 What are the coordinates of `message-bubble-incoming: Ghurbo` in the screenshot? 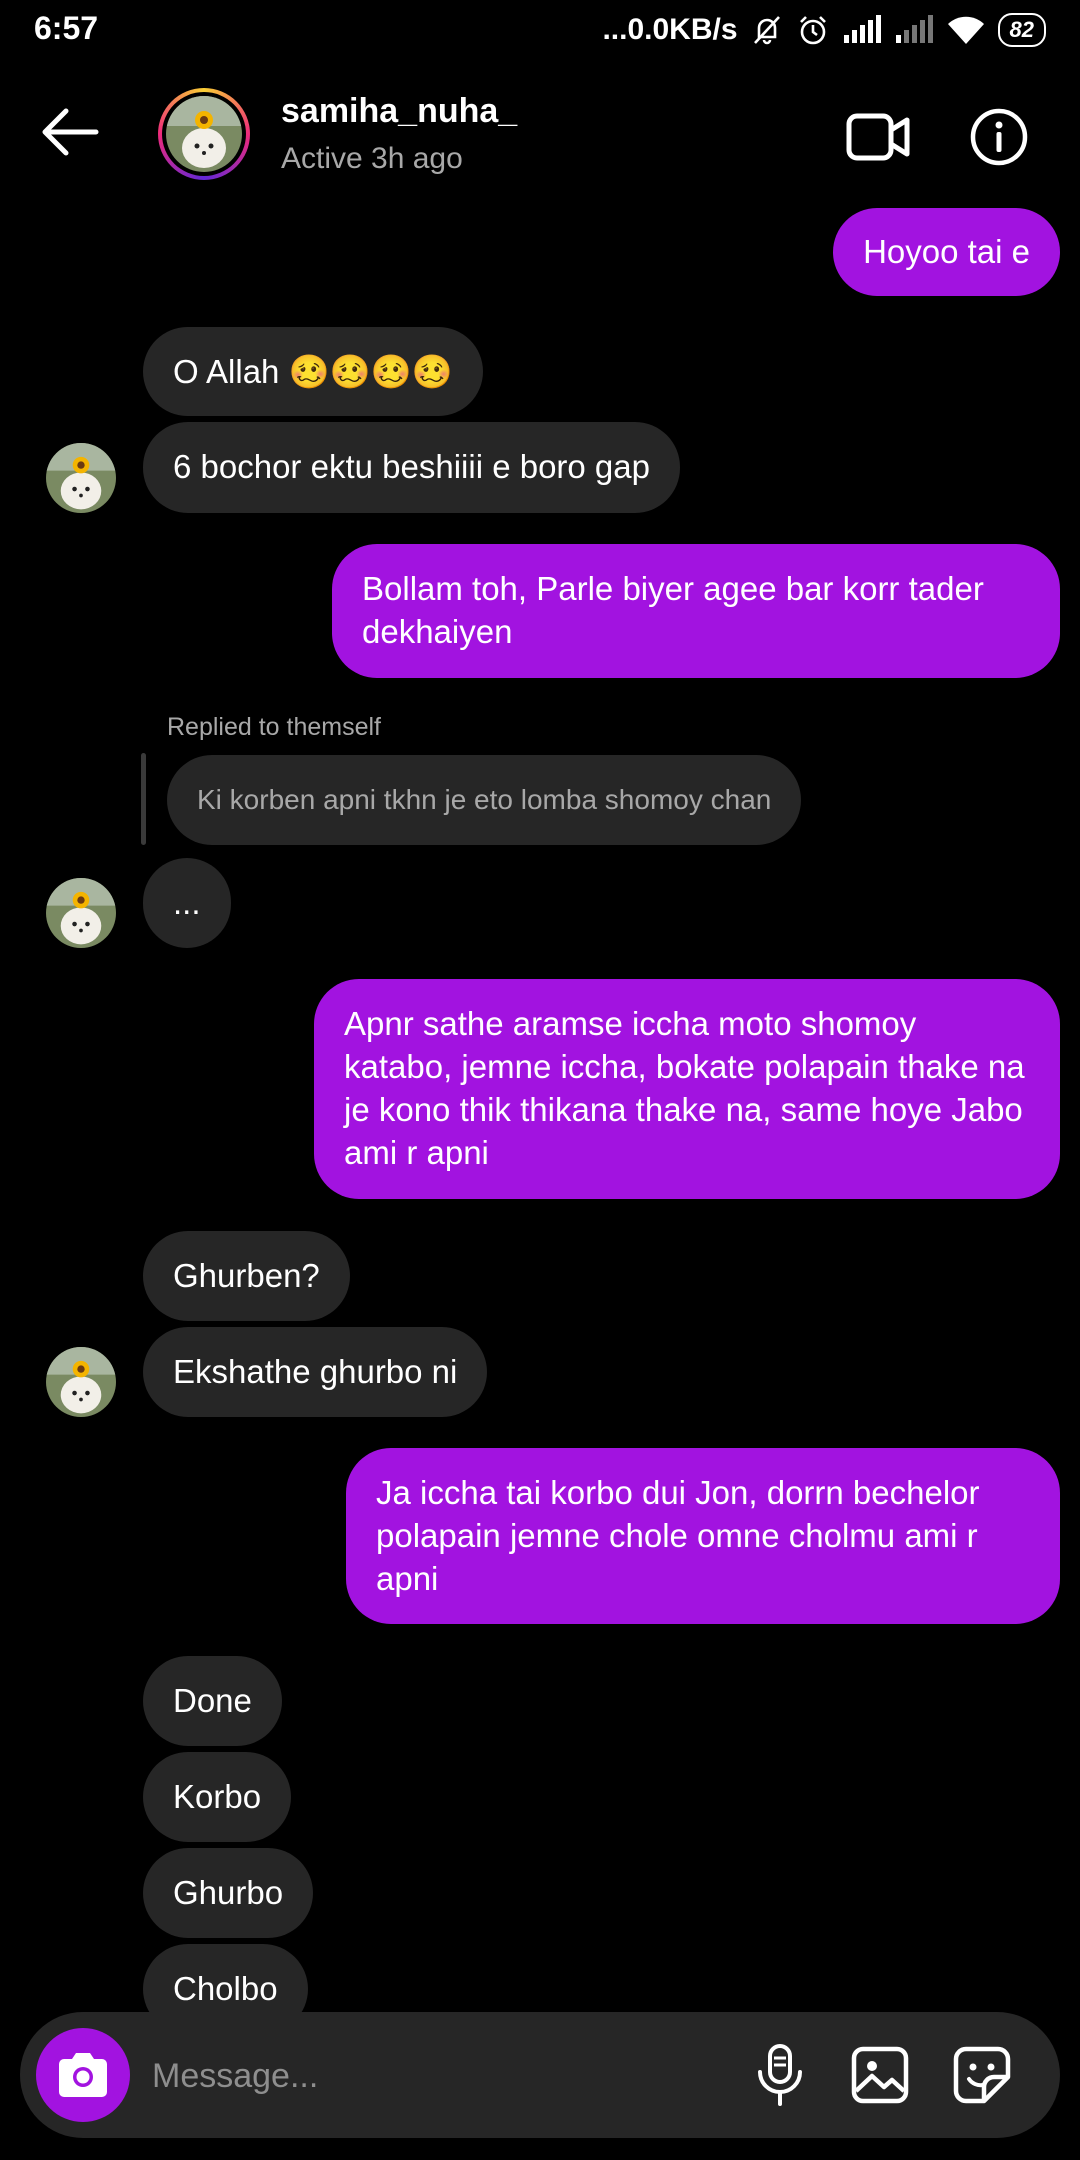 It's located at (228, 1893).